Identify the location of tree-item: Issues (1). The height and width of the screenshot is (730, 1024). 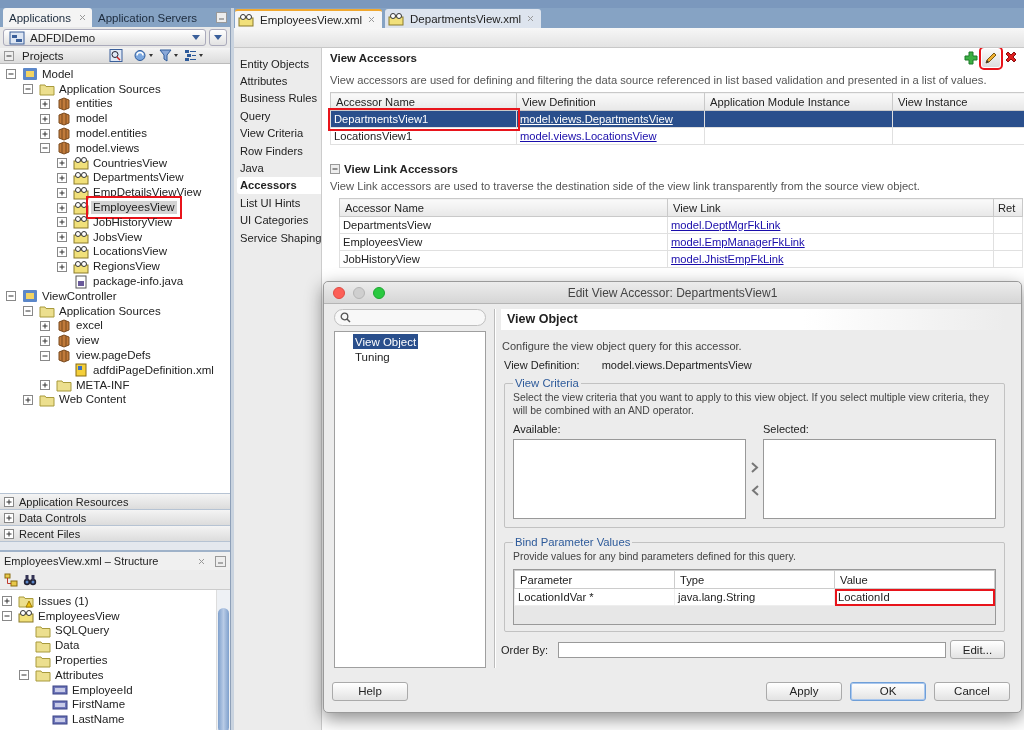
(63, 601).